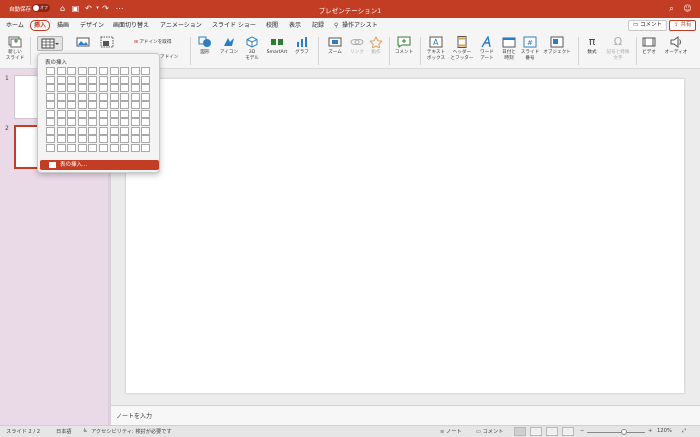  I want to click on pictures-button, so click(83, 43).